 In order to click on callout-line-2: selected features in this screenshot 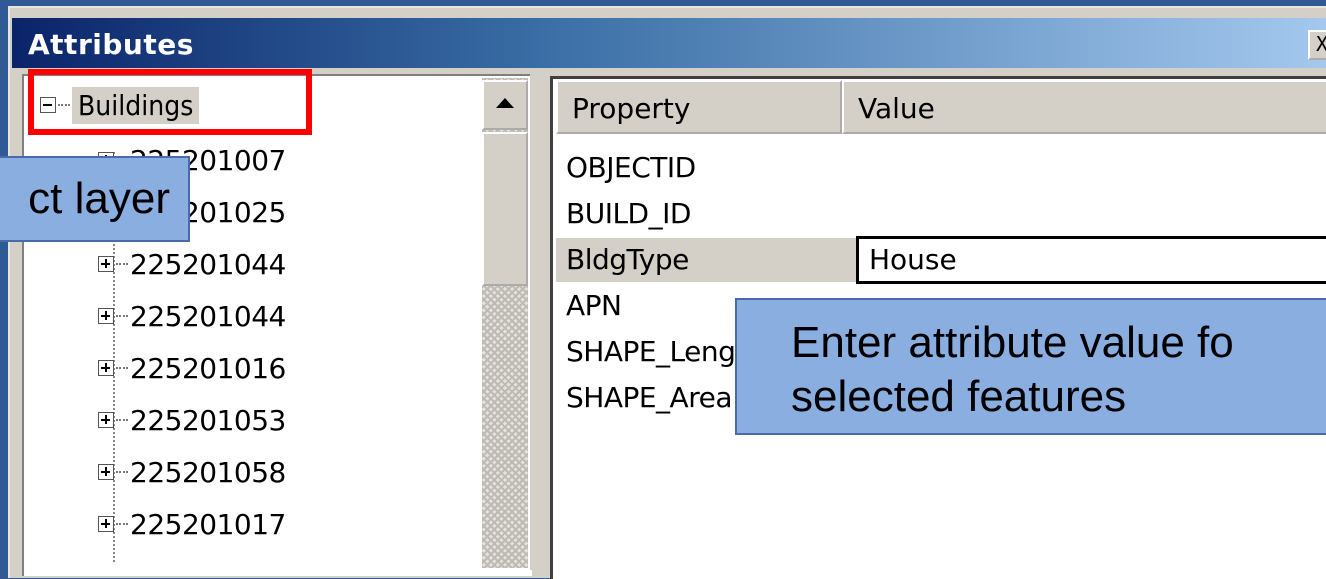, I will do `click(959, 396)`.